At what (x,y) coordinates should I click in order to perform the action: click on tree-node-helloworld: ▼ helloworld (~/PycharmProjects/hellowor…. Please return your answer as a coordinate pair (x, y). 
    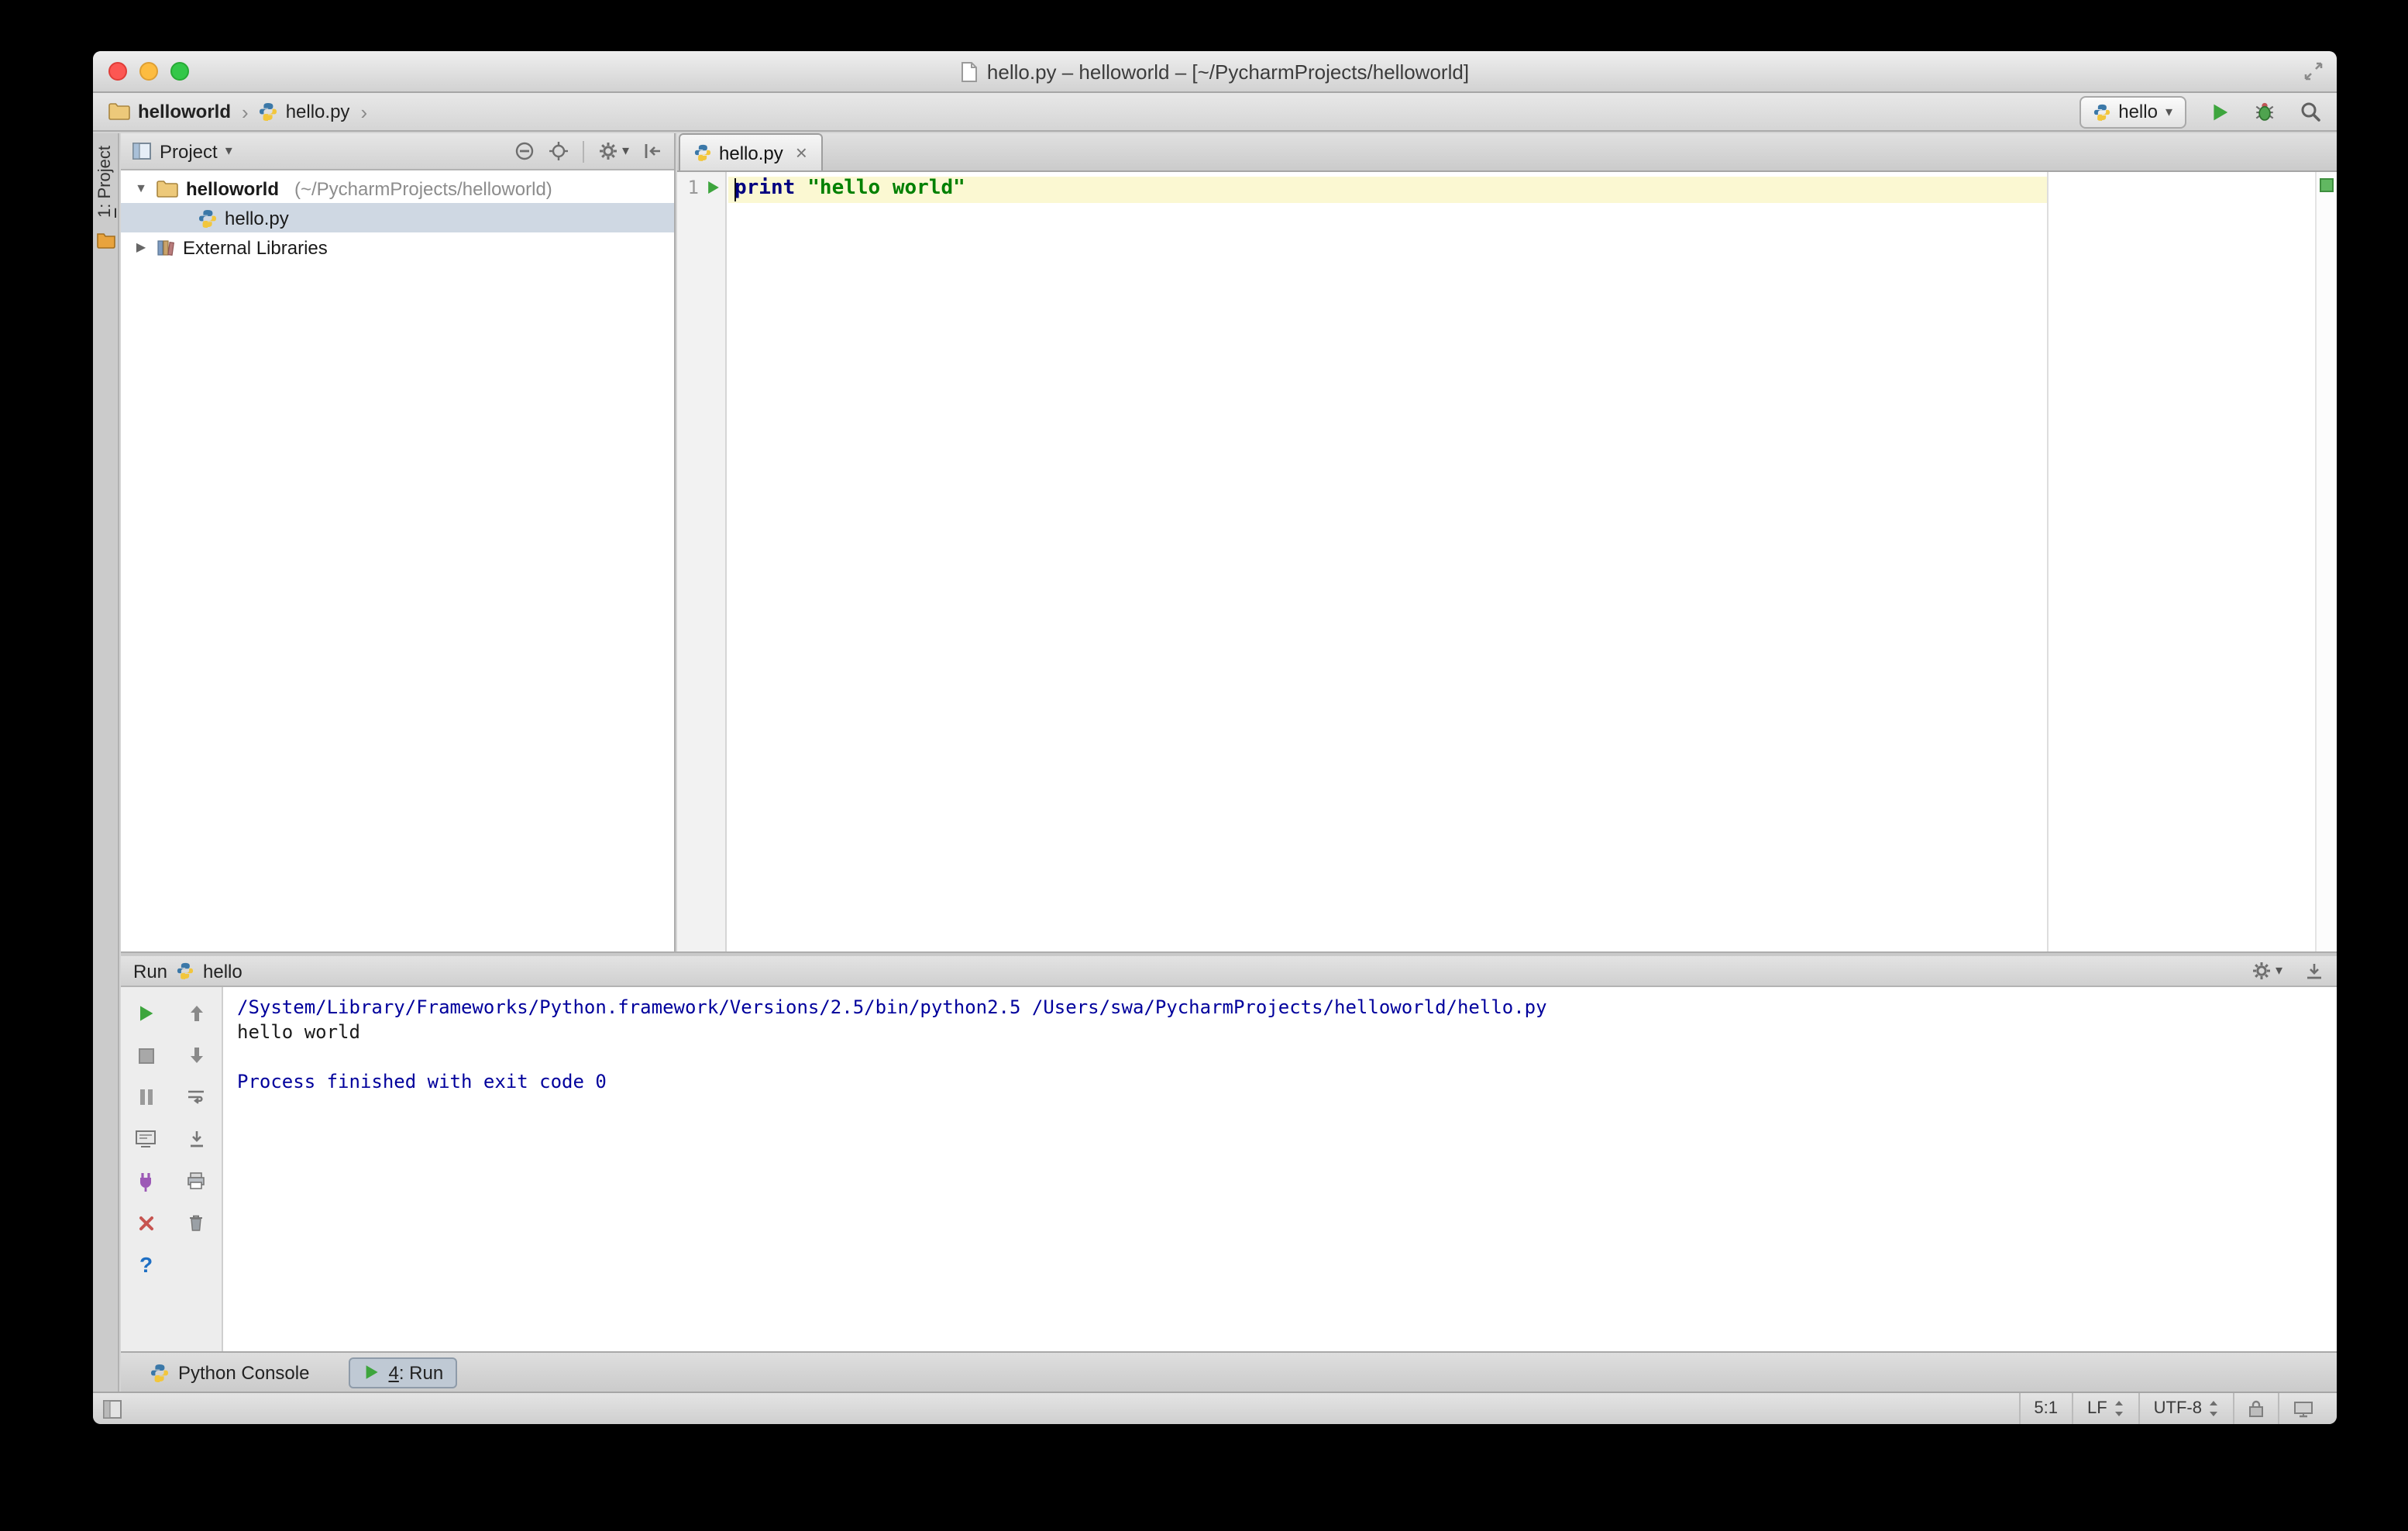
    Looking at the image, I should click on (397, 188).